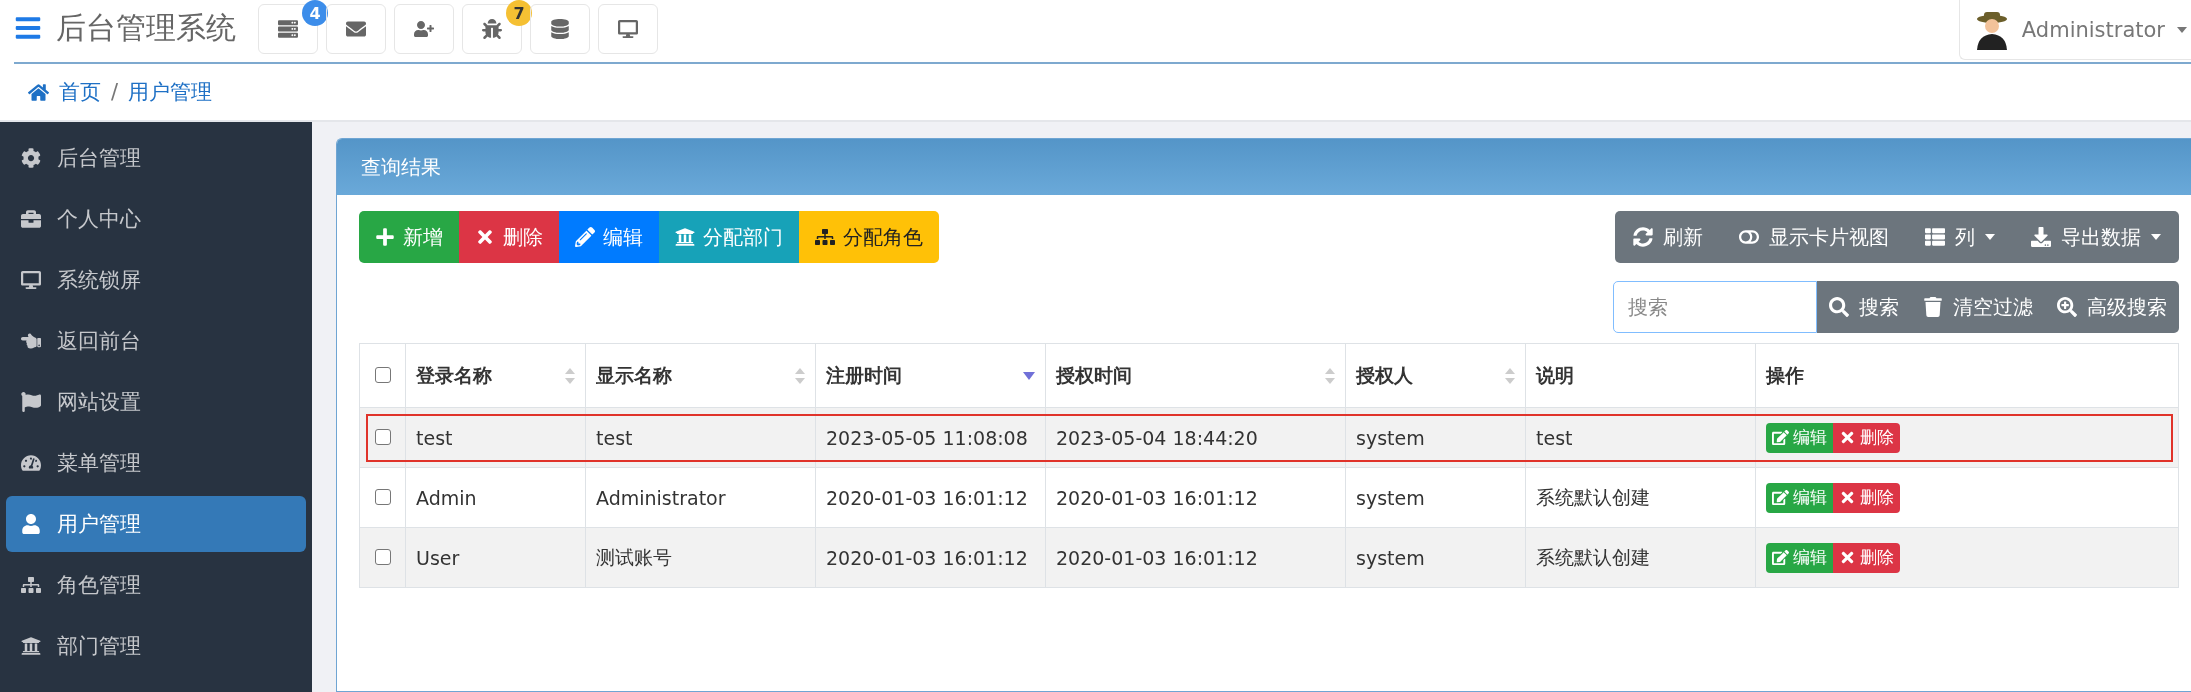 This screenshot has height=692, width=2191. Describe the element at coordinates (930, 375) in the screenshot. I see `column-header: 注册时间` at that location.